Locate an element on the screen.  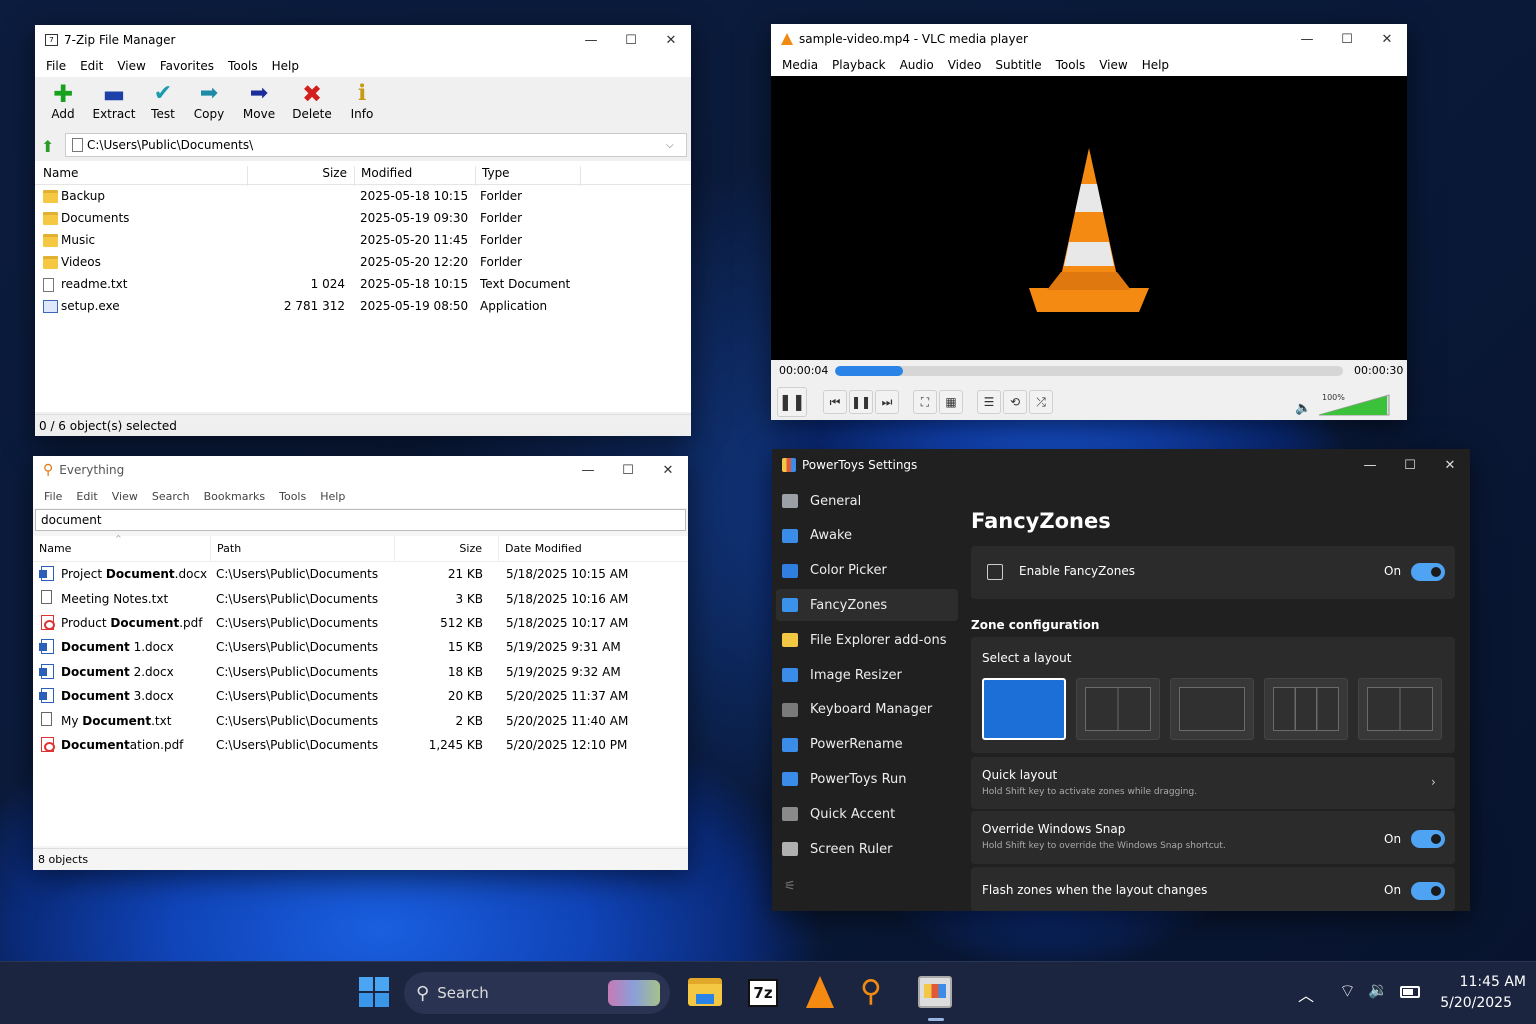
menu-subtitle: Subtitle is located at coordinates (1018, 65).